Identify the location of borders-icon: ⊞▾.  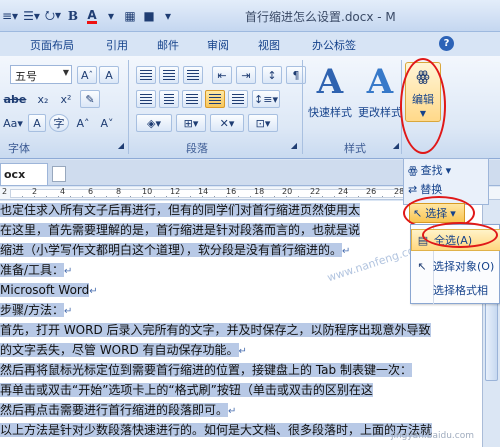
(191, 123).